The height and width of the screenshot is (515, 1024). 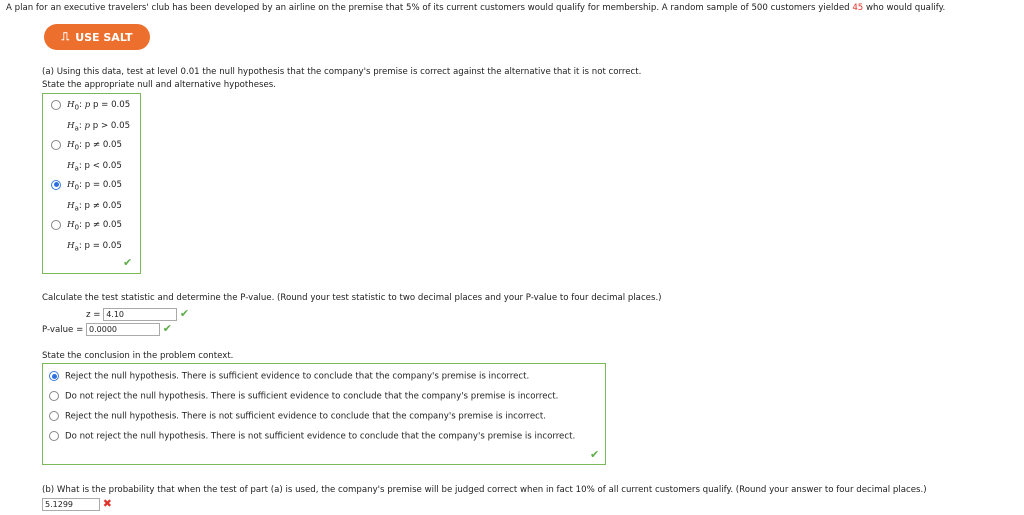 I want to click on p-value-input: 0.0000, so click(x=123, y=329).